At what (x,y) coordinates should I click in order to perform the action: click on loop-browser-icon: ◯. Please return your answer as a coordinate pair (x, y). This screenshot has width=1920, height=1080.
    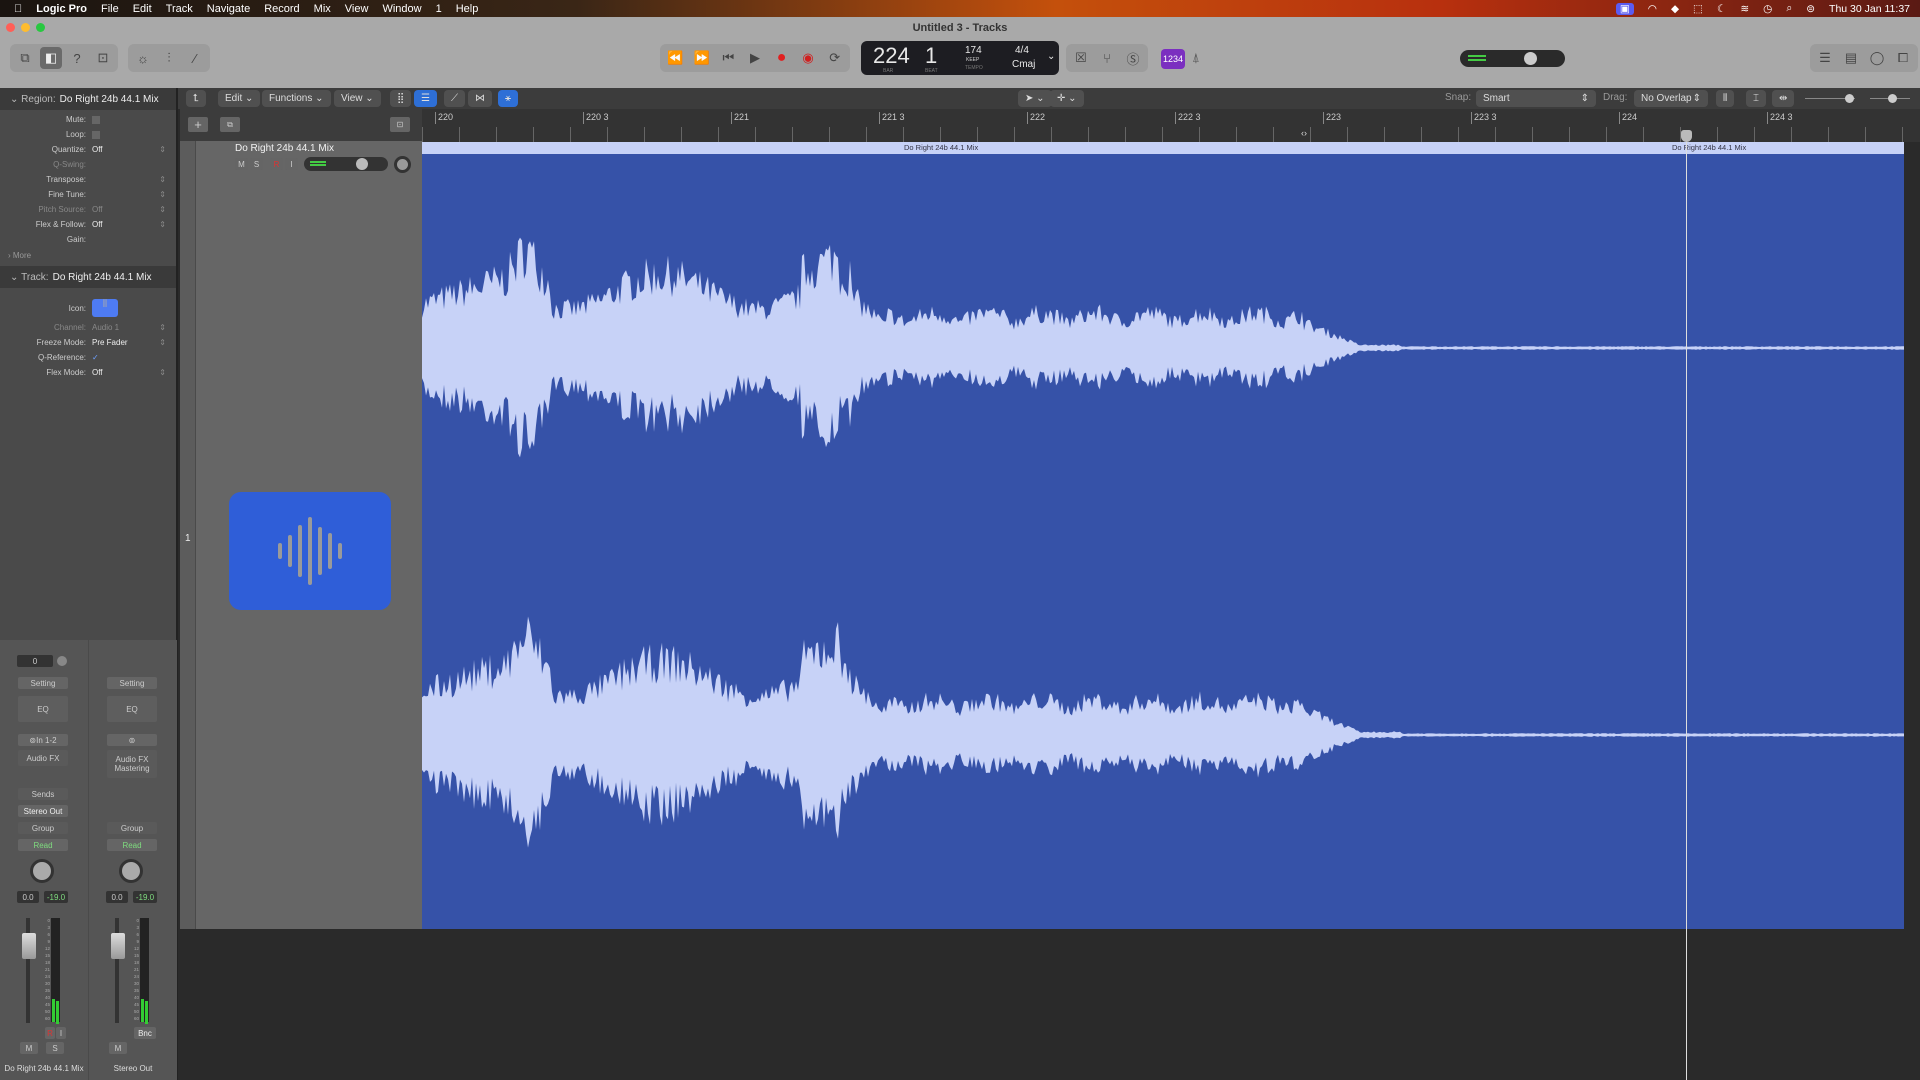
    Looking at the image, I should click on (1877, 58).